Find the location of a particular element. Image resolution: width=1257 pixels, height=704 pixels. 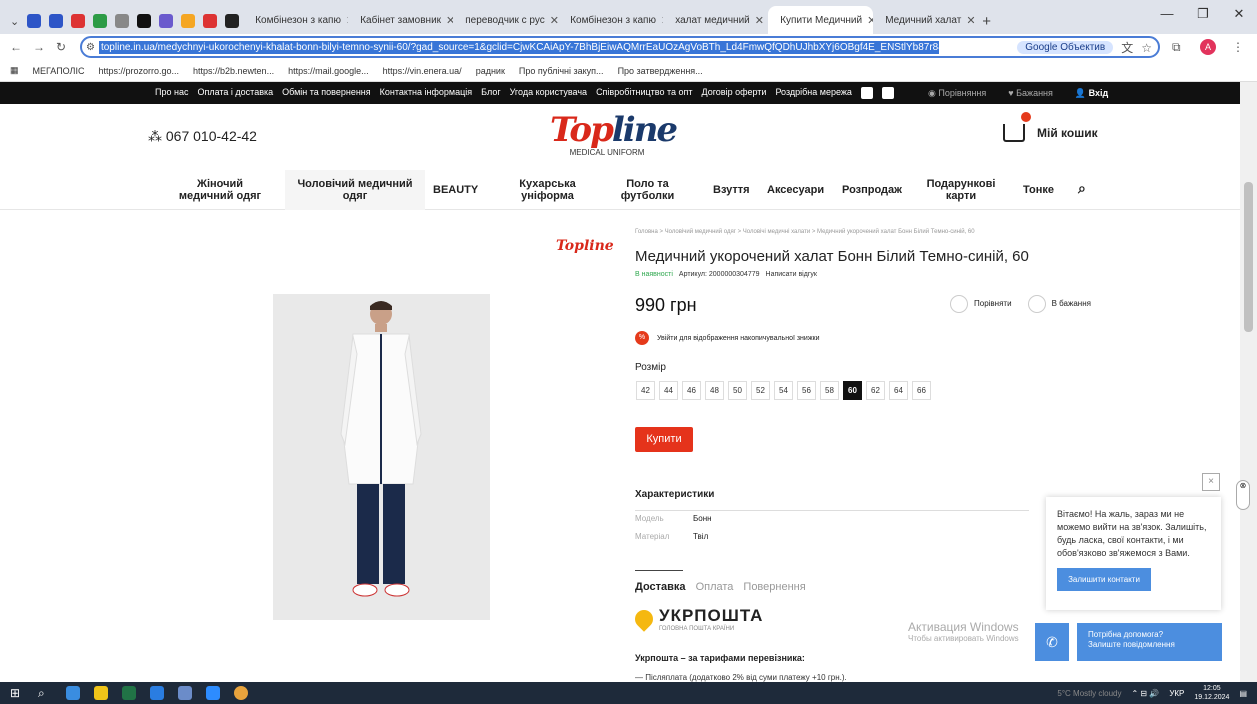

nav-item: Взуття is located at coordinates (731, 190).